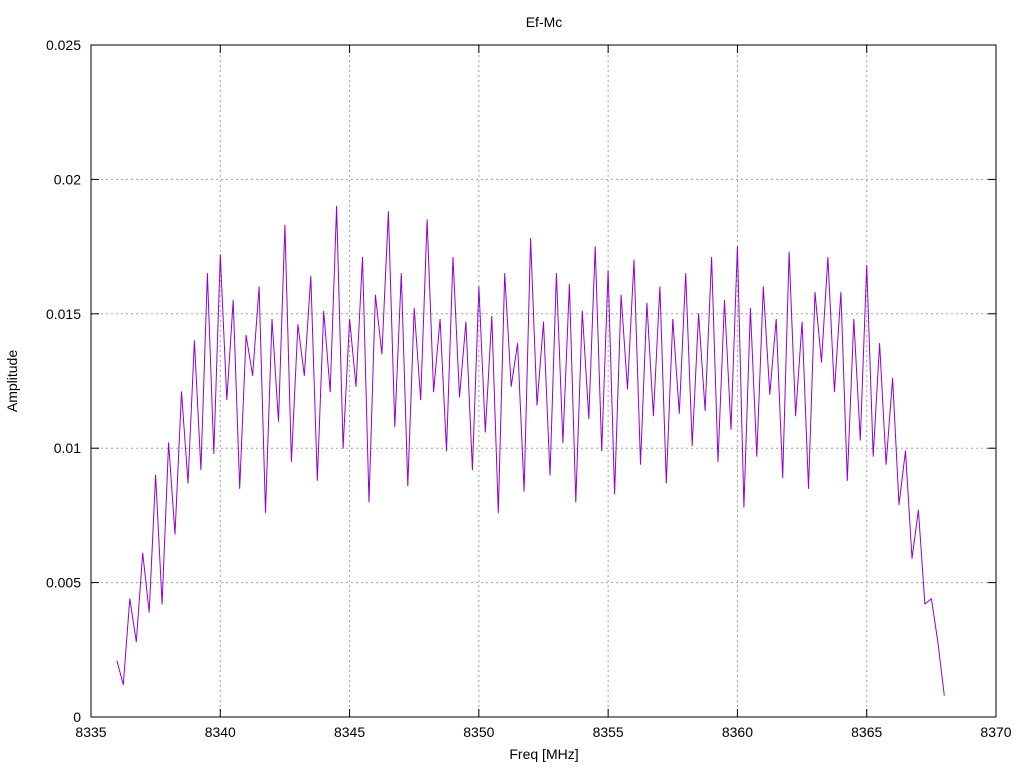 The width and height of the screenshot is (1024, 768). What do you see at coordinates (995, 732) in the screenshot?
I see `x-tick-label: 8370` at bounding box center [995, 732].